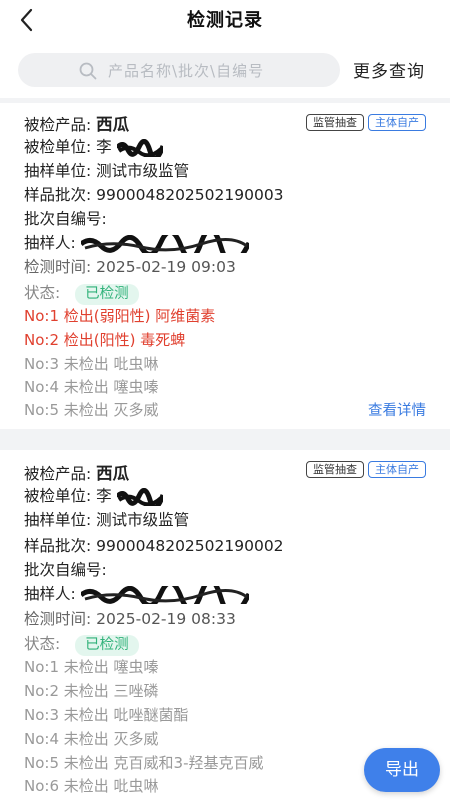 The height and width of the screenshot is (800, 450). Describe the element at coordinates (190, 195) in the screenshot. I see `batch-value: 9900048202502190003` at that location.